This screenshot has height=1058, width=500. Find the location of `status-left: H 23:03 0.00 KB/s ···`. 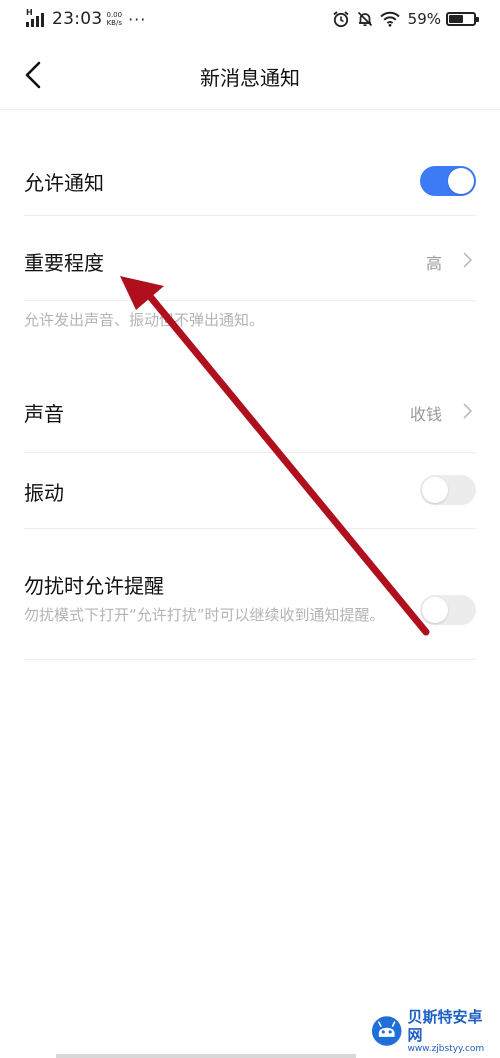

status-left: H 23:03 0.00 KB/s ··· is located at coordinates (86, 19).